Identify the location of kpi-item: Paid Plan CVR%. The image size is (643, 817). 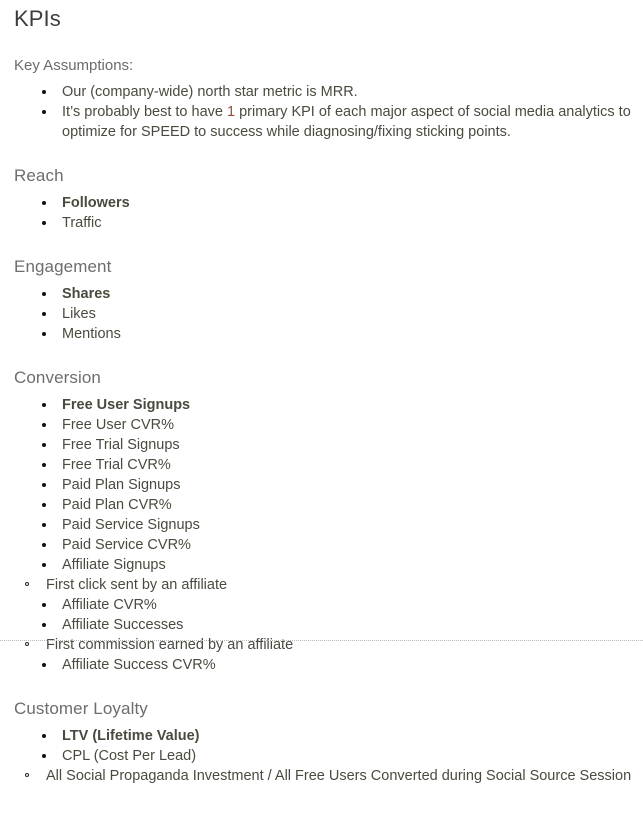
(321, 505).